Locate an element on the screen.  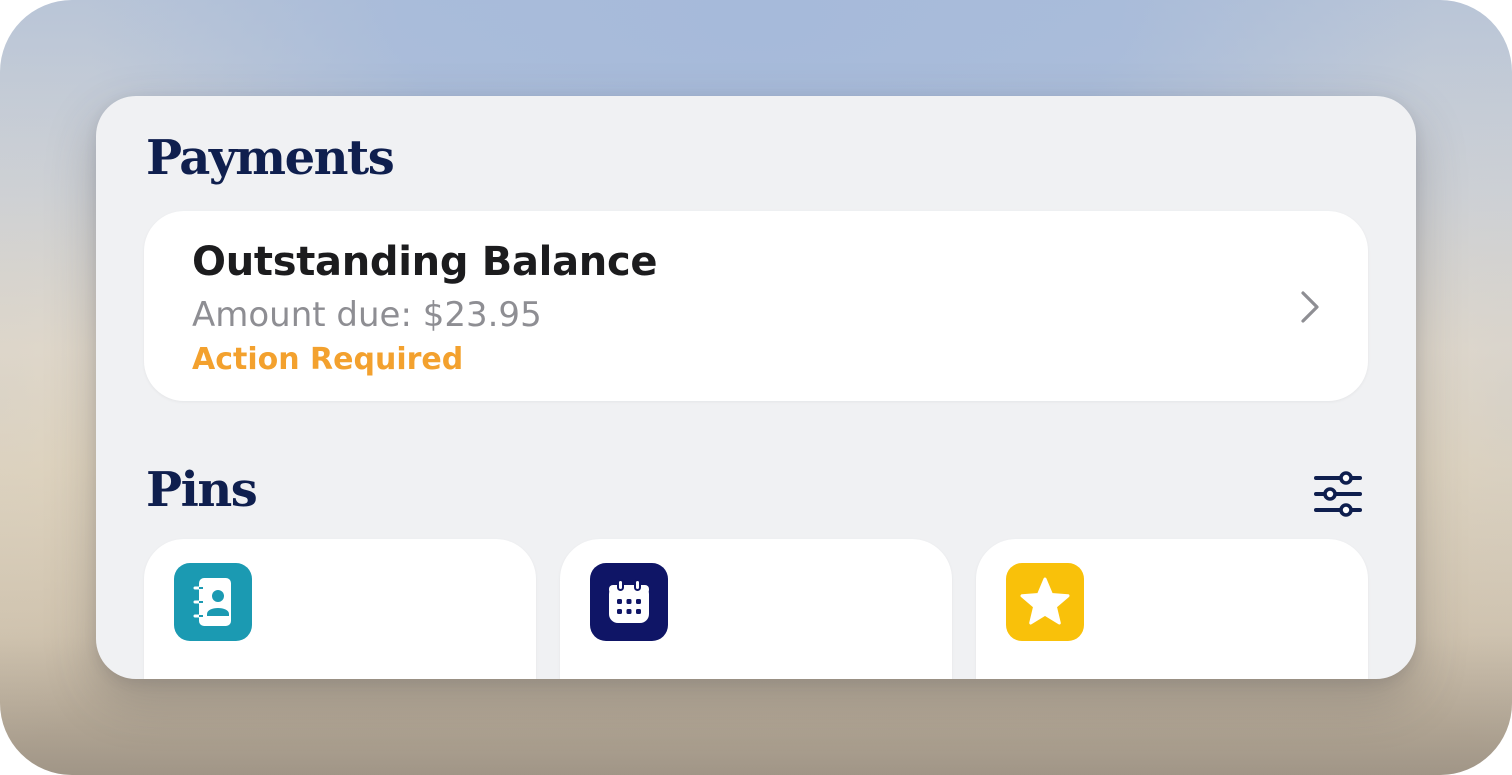
calendar-icon is located at coordinates (629, 602).